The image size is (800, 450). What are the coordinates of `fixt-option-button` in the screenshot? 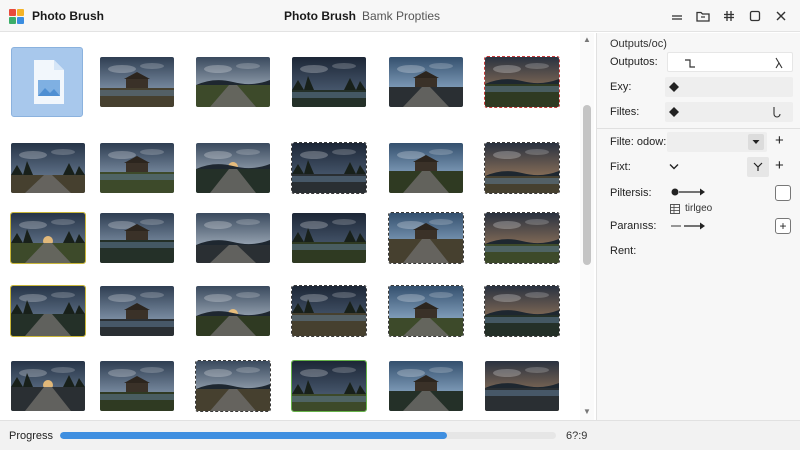 It's located at (758, 167).